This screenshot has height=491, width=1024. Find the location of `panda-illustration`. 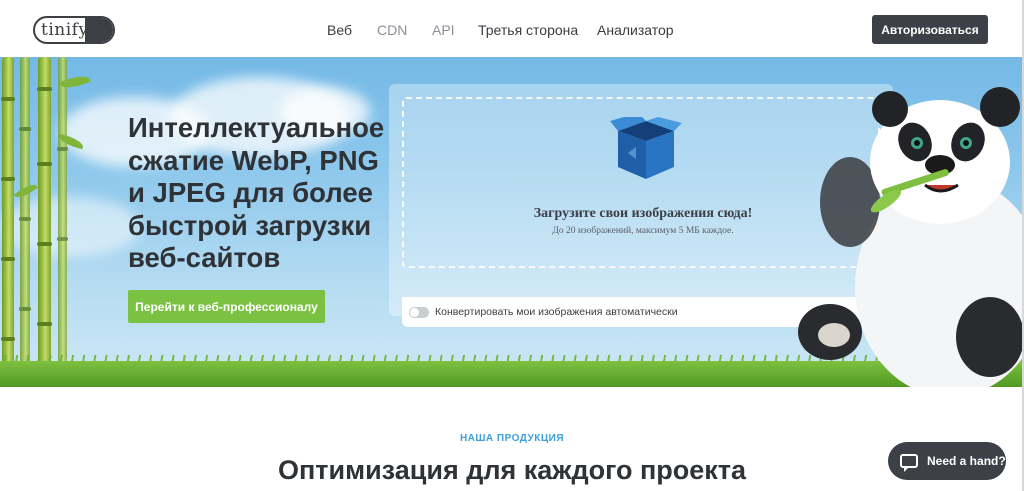

panda-illustration is located at coordinates (910, 237).